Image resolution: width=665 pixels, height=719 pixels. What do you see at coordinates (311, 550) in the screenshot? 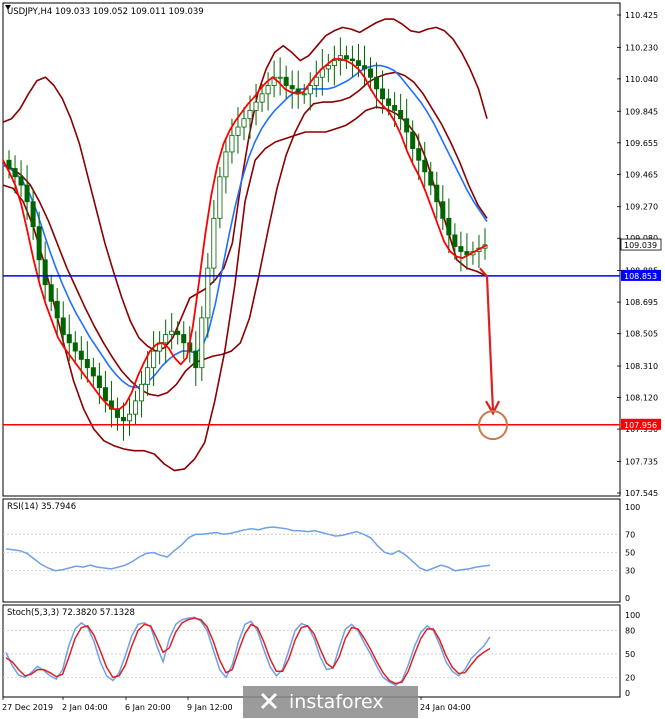
I see `rsi-panel` at bounding box center [311, 550].